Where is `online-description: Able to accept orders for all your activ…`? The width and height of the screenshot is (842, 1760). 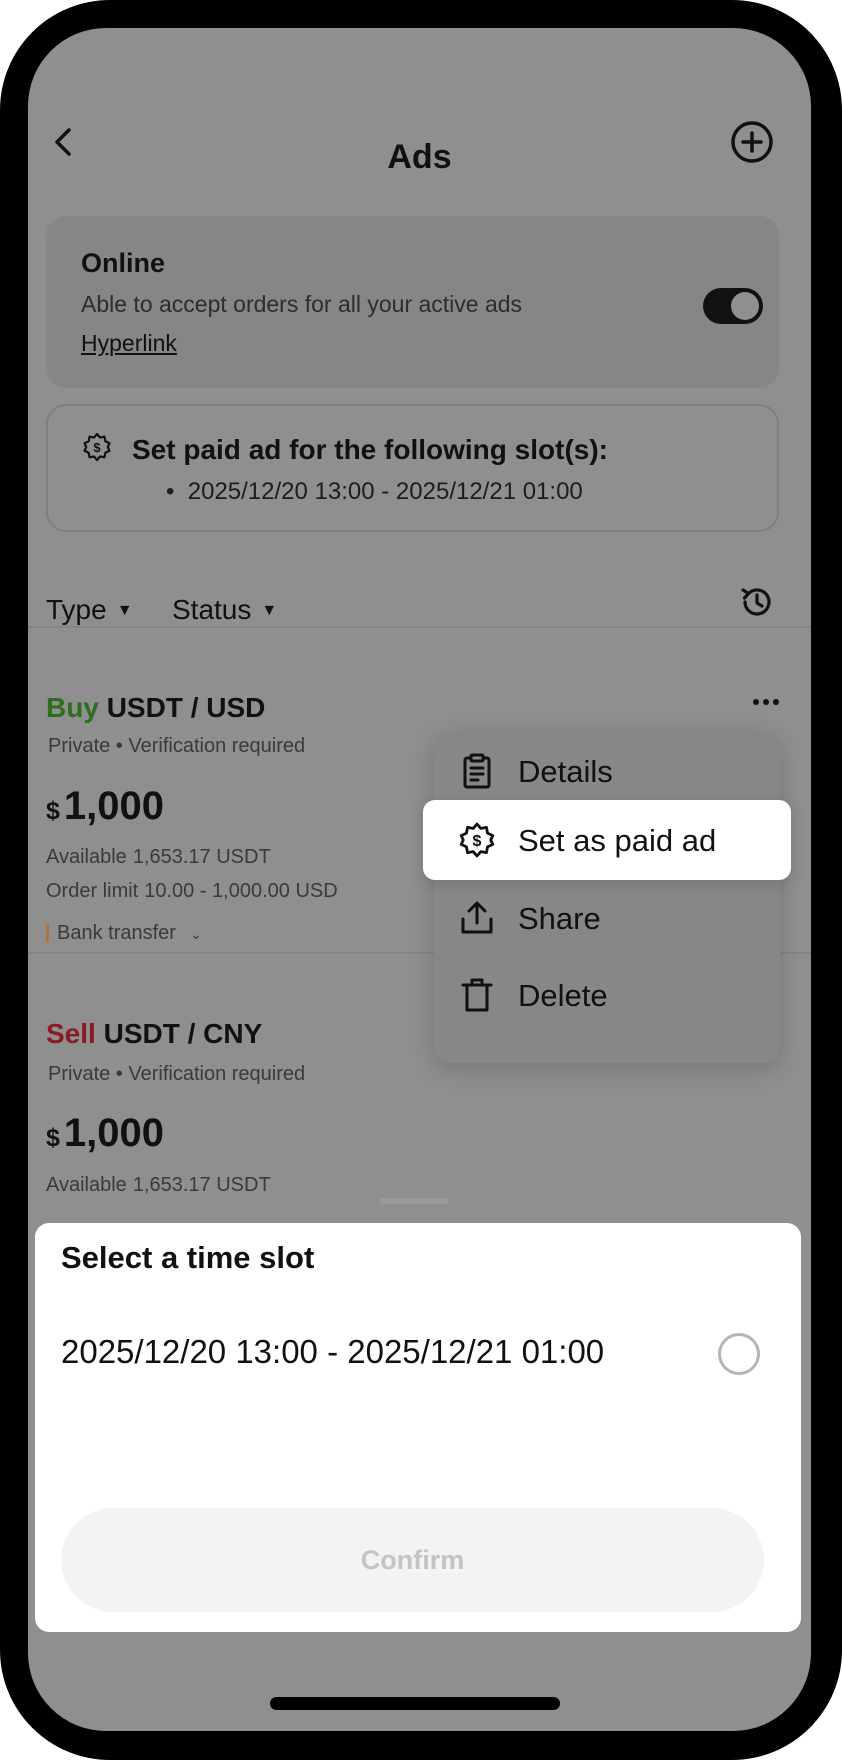
online-description: Able to accept orders for all your activ… is located at coordinates (302, 304).